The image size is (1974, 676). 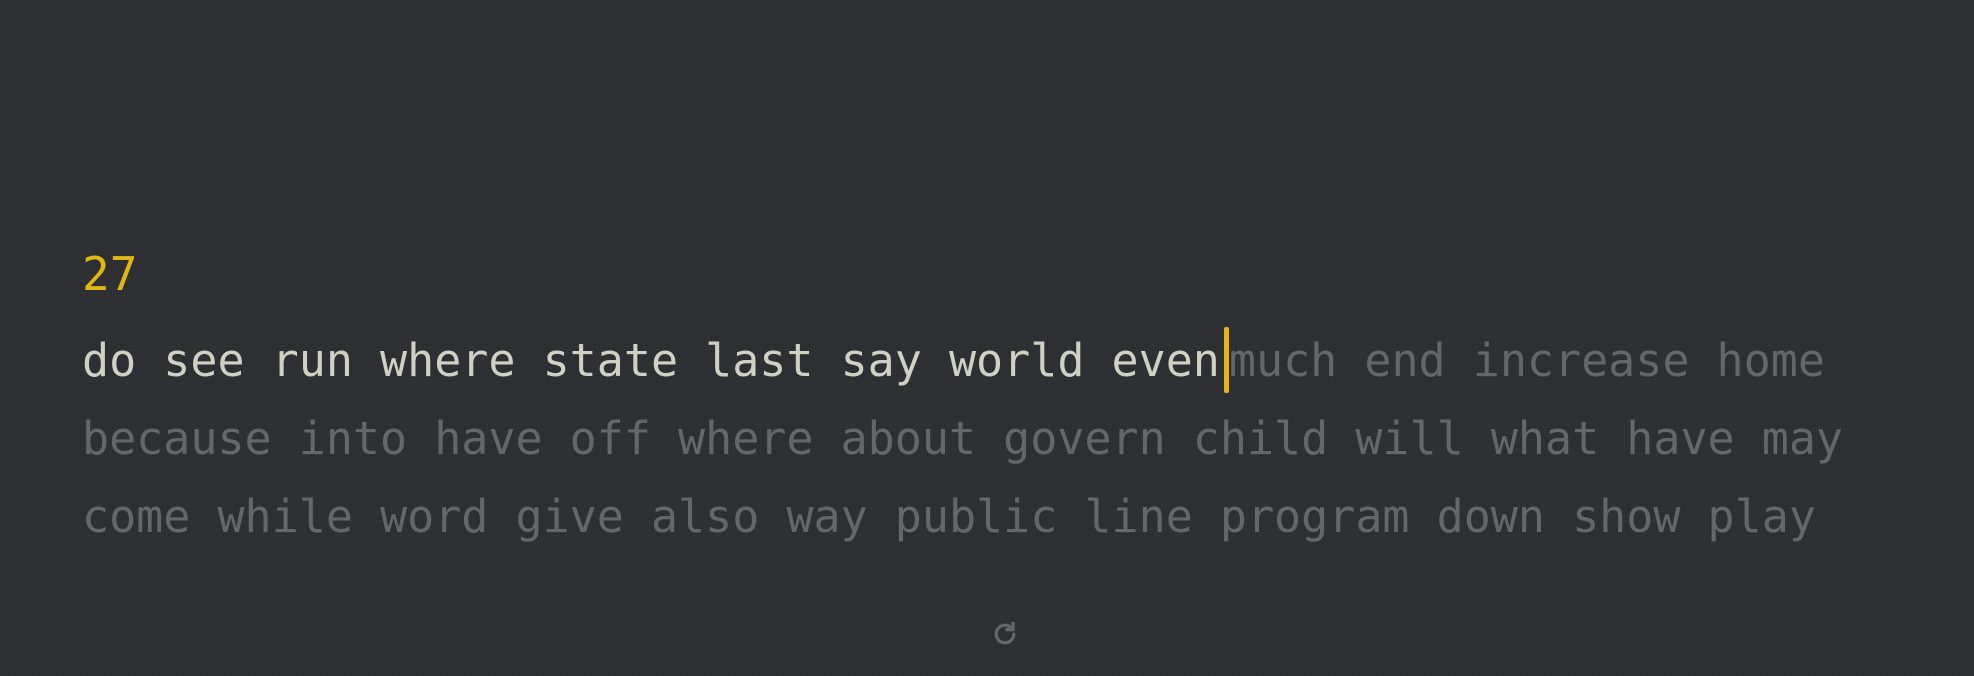 I want to click on restart-button, so click(x=1005, y=634).